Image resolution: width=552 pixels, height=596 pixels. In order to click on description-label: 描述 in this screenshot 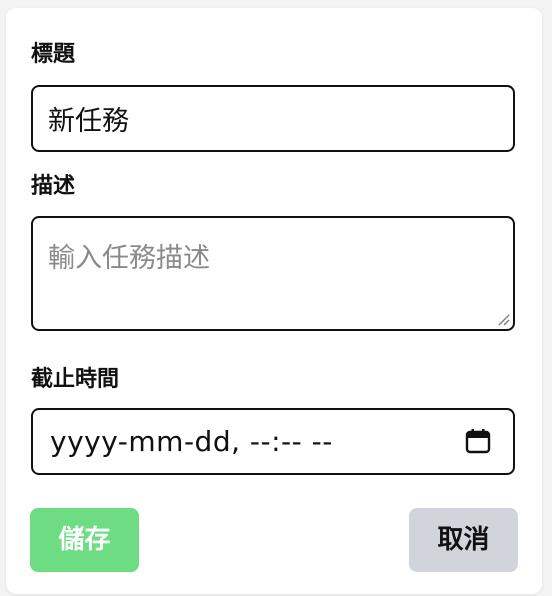, I will do `click(53, 186)`.